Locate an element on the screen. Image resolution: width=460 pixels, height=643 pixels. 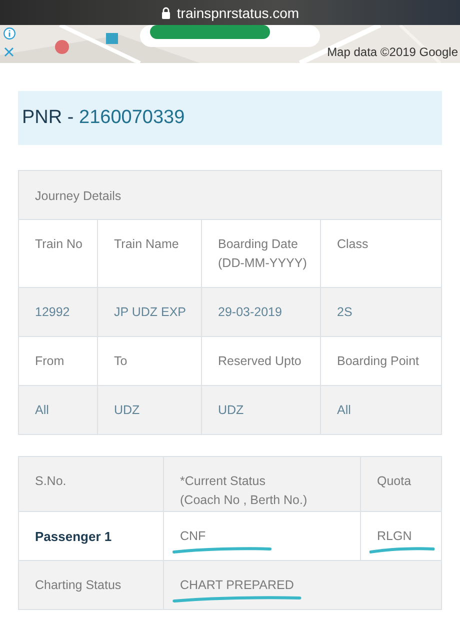
table-cell: 2S is located at coordinates (381, 312).